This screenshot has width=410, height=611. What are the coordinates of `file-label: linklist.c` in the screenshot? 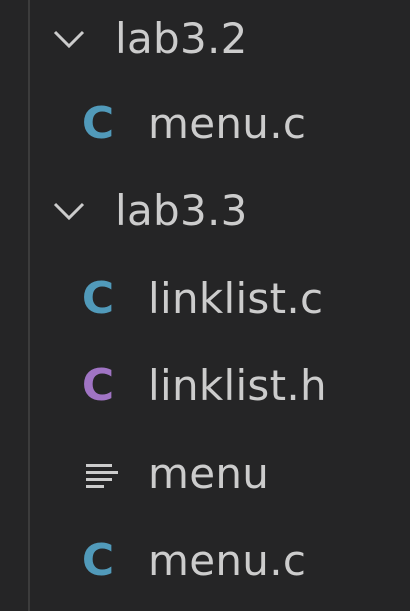 It's located at (236, 298).